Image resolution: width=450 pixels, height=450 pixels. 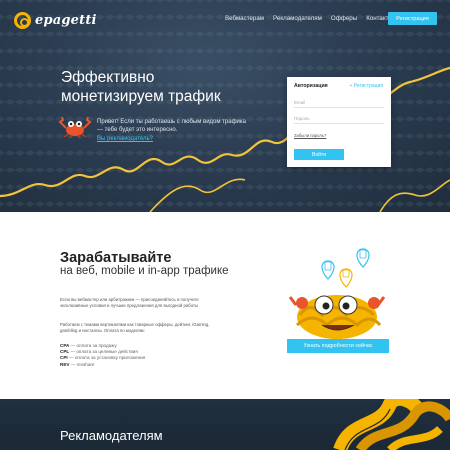 I want to click on advertisers-title: Рекламодателям, so click(x=111, y=435).